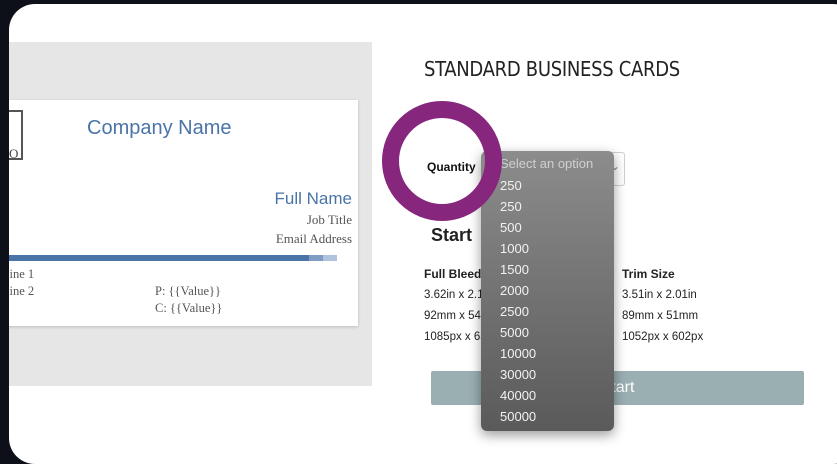 This screenshot has height=464, width=837. What do you see at coordinates (452, 235) in the screenshot?
I see `section-heading: Start` at bounding box center [452, 235].